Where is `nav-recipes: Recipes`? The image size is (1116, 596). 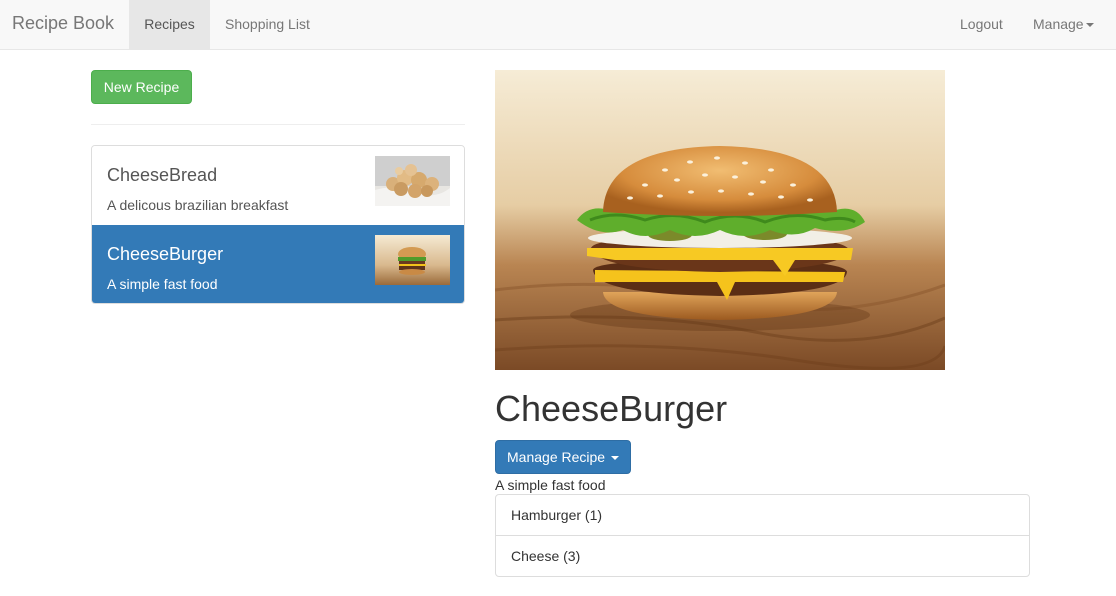 nav-recipes: Recipes is located at coordinates (169, 24).